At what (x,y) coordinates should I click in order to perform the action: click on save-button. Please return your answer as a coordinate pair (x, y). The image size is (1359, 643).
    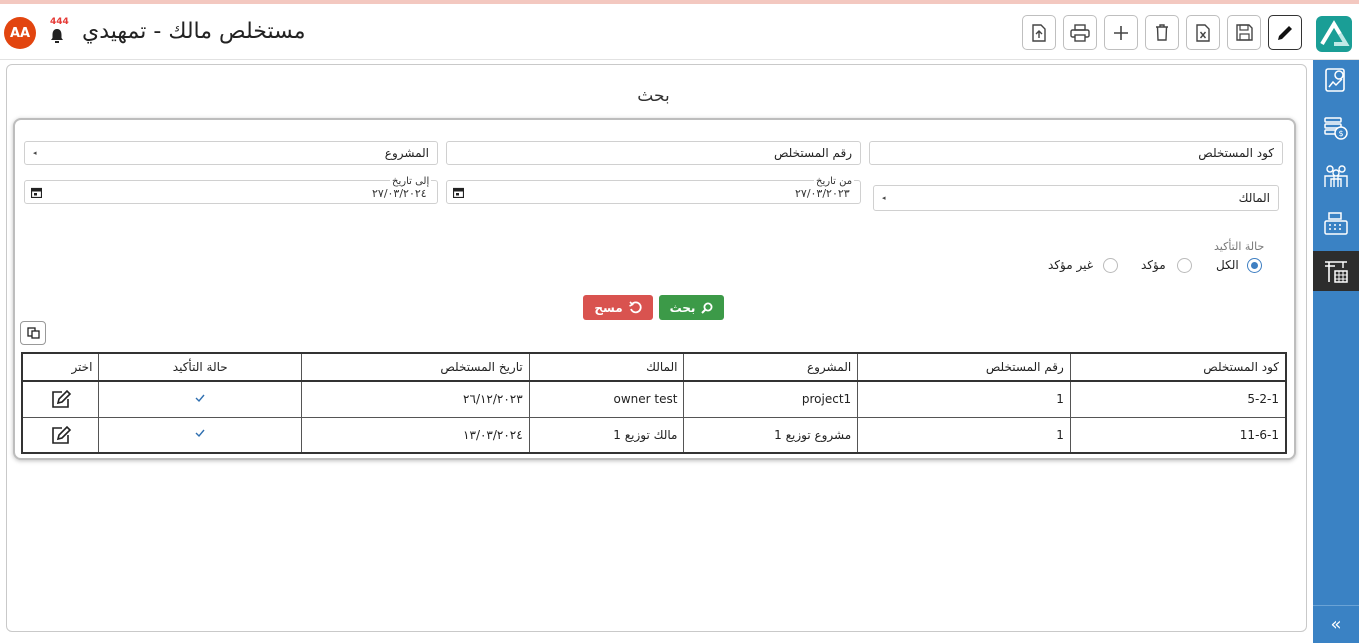
    Looking at the image, I should click on (1244, 32).